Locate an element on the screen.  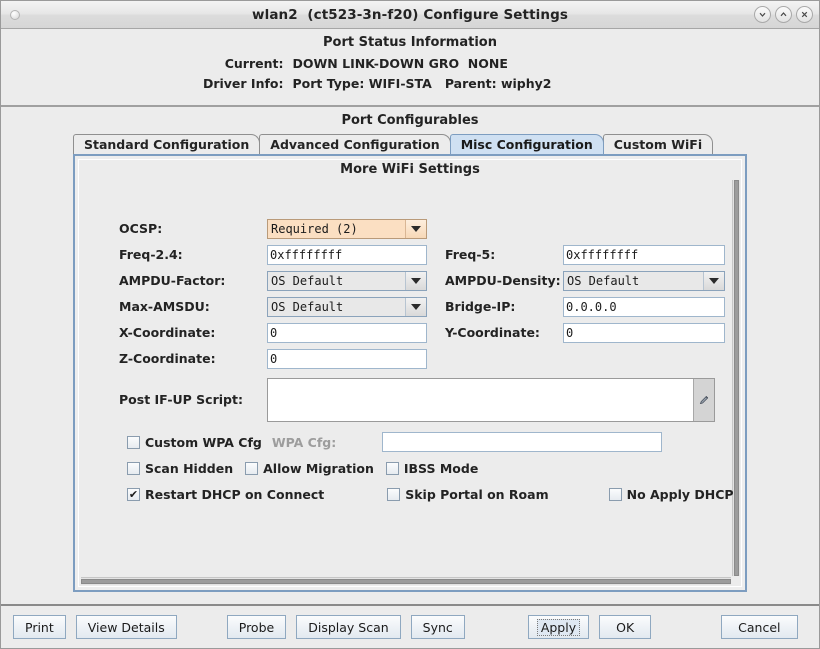
driver-info-value: Port Type: WIFI-STA Parent: wiphy2 is located at coordinates (422, 83).